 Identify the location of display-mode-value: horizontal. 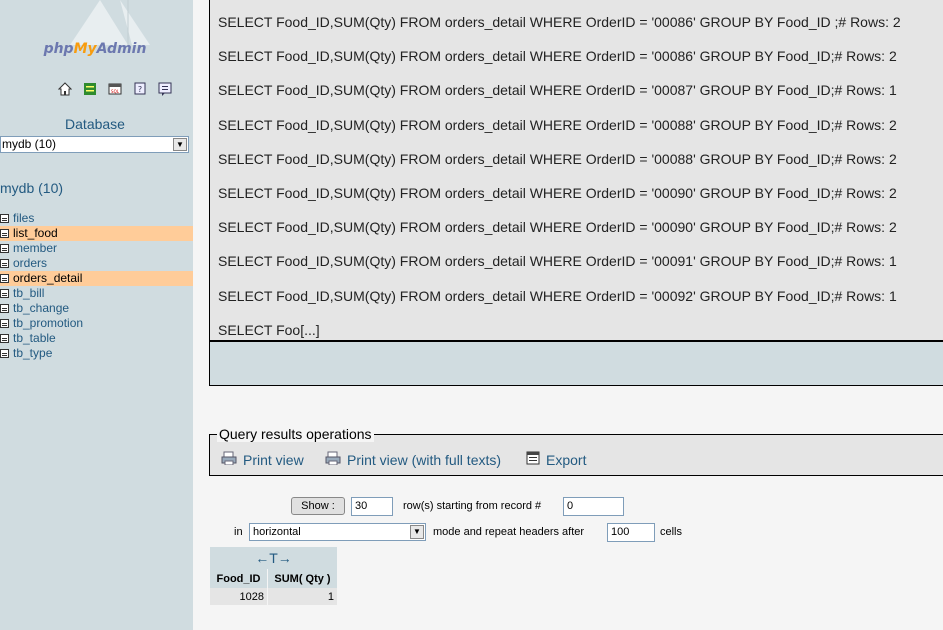
(277, 532).